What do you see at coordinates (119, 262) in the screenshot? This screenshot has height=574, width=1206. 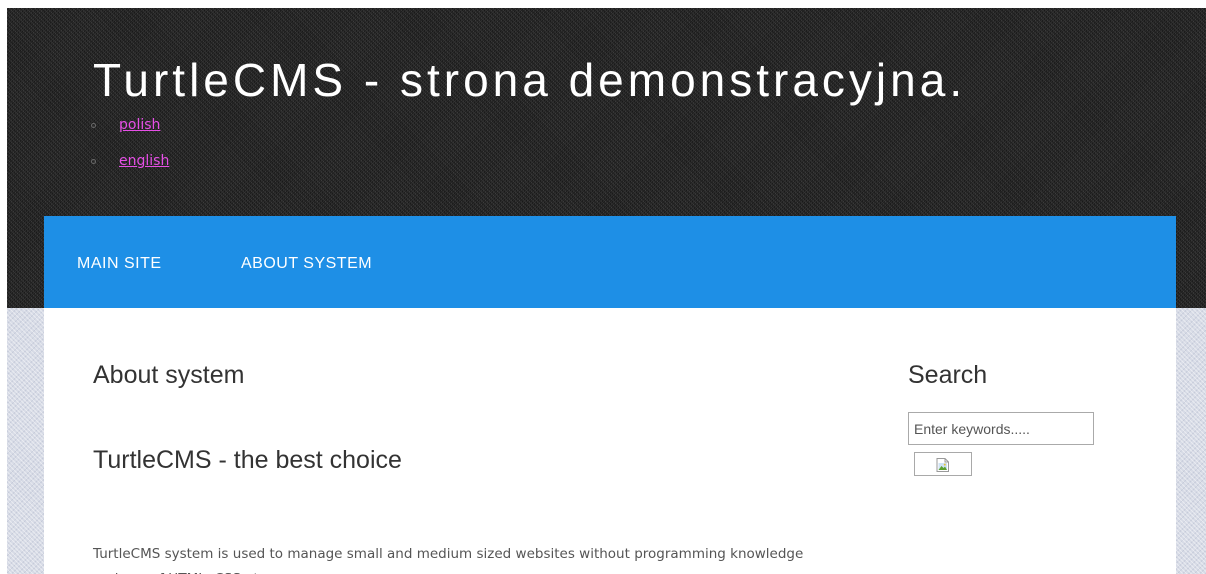 I see `nav-item-main-site: MAIN SITE` at bounding box center [119, 262].